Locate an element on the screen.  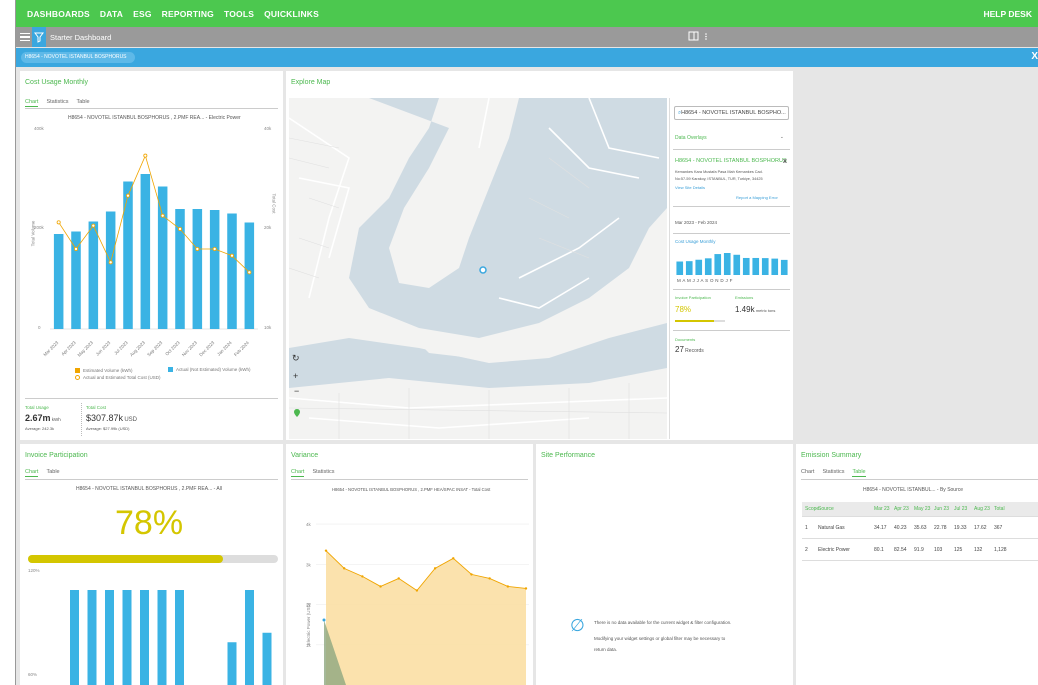
zoom-out-button: − is located at coordinates (296, 391).